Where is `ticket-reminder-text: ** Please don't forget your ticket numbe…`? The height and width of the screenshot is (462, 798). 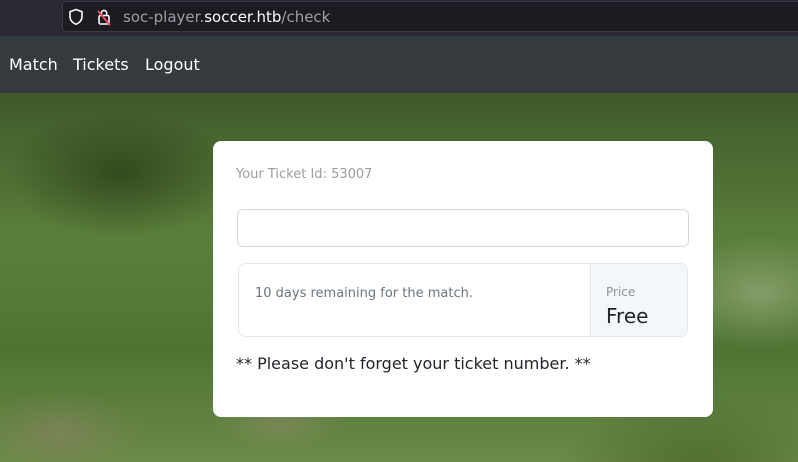 ticket-reminder-text: ** Please don't forget your ticket numbe… is located at coordinates (413, 363).